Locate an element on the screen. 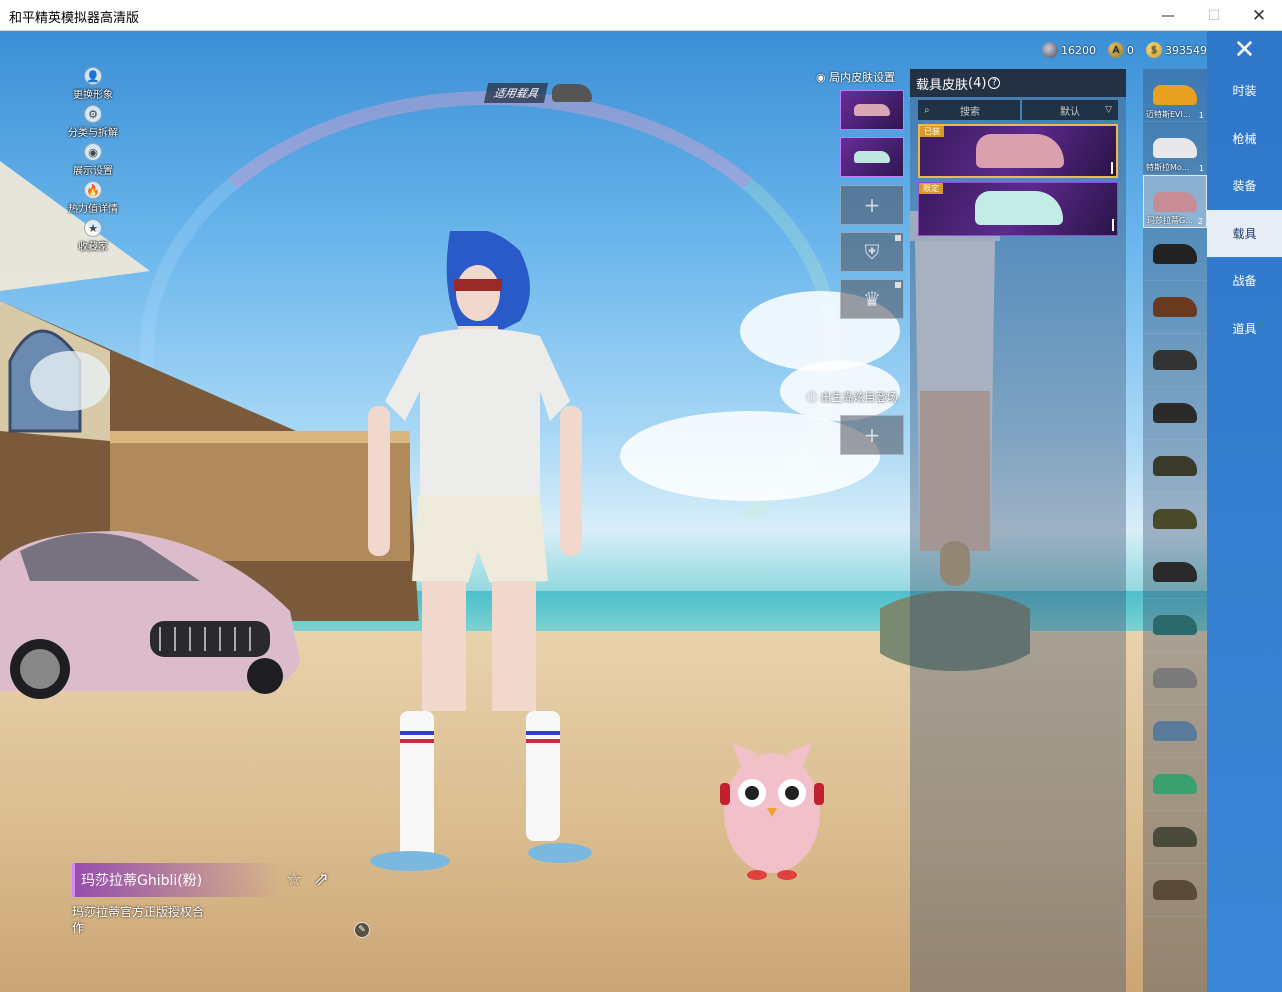 The width and height of the screenshot is (1282, 992). sort-dropdown: 默认 ▽ is located at coordinates (1070, 110).